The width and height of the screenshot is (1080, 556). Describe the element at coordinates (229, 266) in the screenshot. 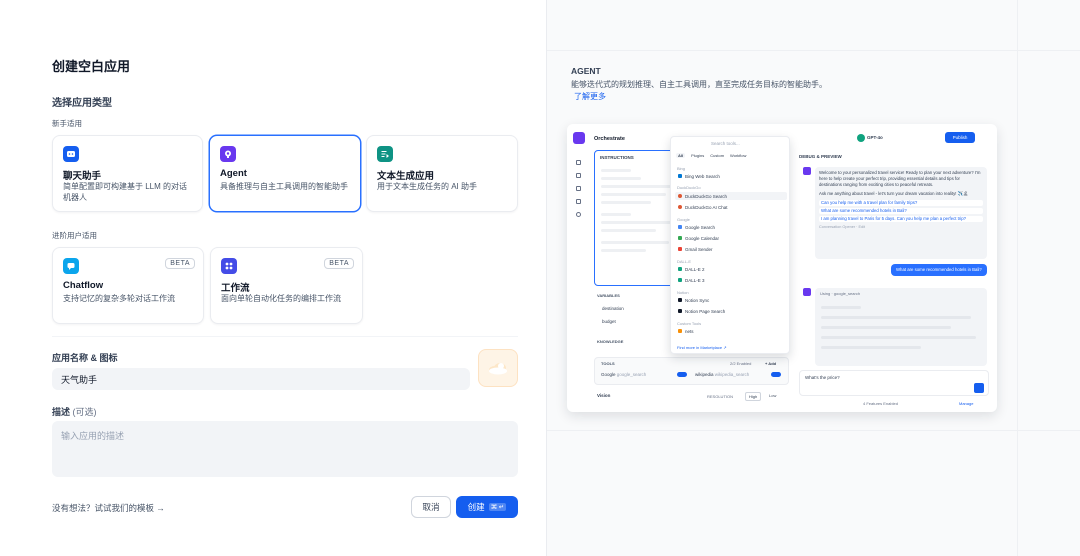

I see `workflow-icon` at that location.